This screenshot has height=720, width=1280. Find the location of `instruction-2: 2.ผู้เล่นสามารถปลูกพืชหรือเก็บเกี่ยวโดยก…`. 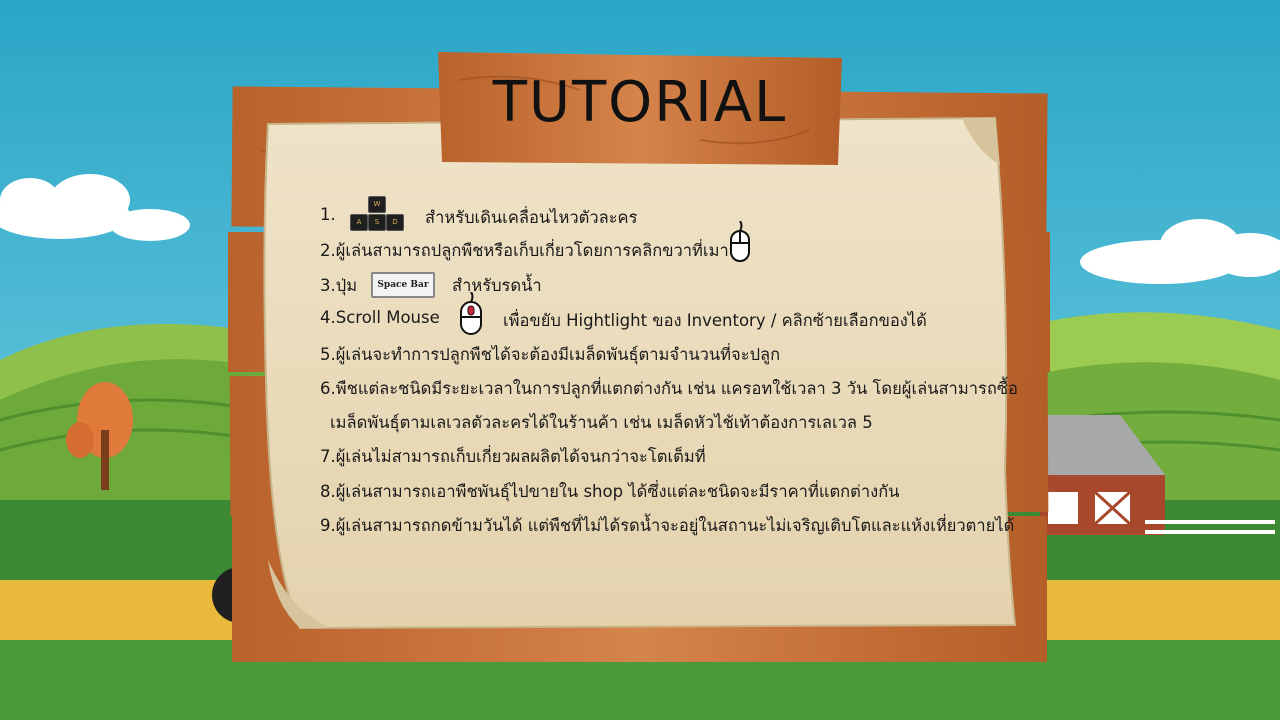

instruction-2: 2.ผู้เล่นสามารถปลูกพืชหรือเก็บเกี่ยวโดยก… is located at coordinates (529, 250).